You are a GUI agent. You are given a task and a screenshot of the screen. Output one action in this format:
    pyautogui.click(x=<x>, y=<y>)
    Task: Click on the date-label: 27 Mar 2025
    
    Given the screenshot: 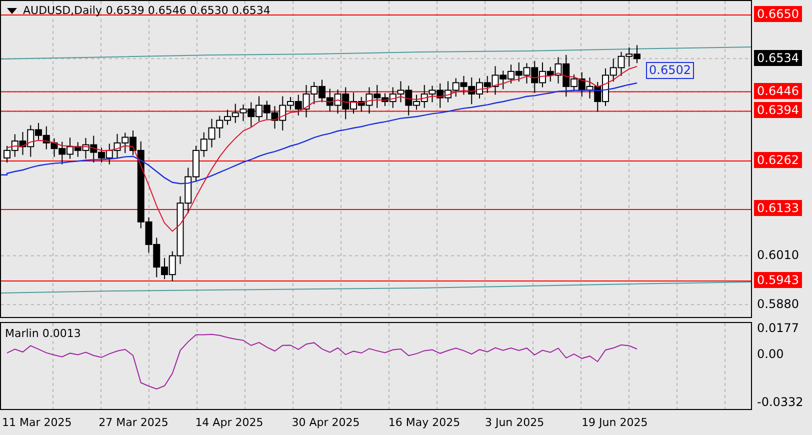 What is the action you would take?
    pyautogui.click(x=134, y=422)
    